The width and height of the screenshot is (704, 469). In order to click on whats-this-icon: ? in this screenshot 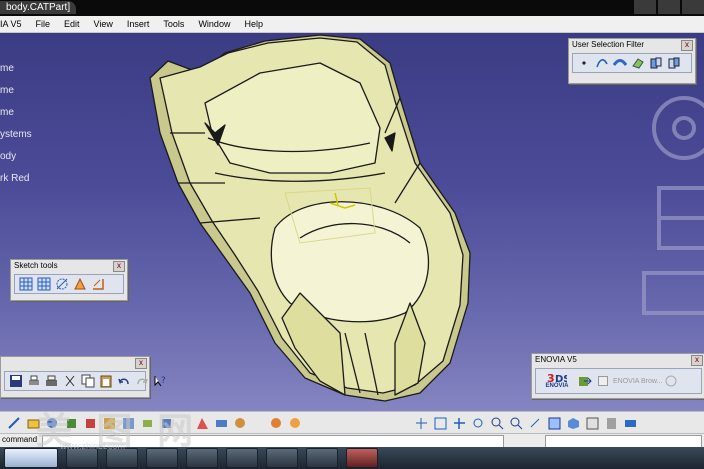, I will do `click(160, 381)`.